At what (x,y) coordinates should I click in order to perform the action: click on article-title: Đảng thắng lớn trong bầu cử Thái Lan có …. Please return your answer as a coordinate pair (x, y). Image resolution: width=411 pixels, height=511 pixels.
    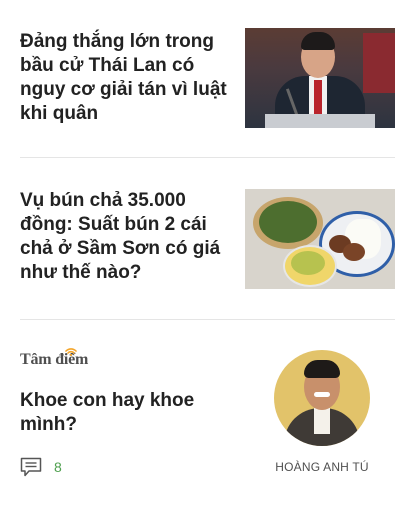
    Looking at the image, I should click on (130, 78).